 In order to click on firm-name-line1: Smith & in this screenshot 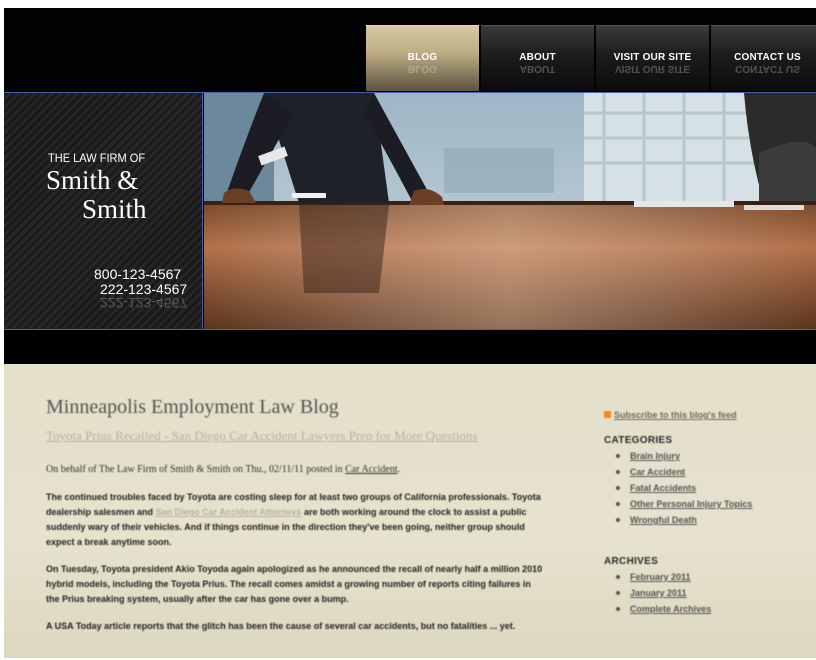, I will do `click(92, 180)`.